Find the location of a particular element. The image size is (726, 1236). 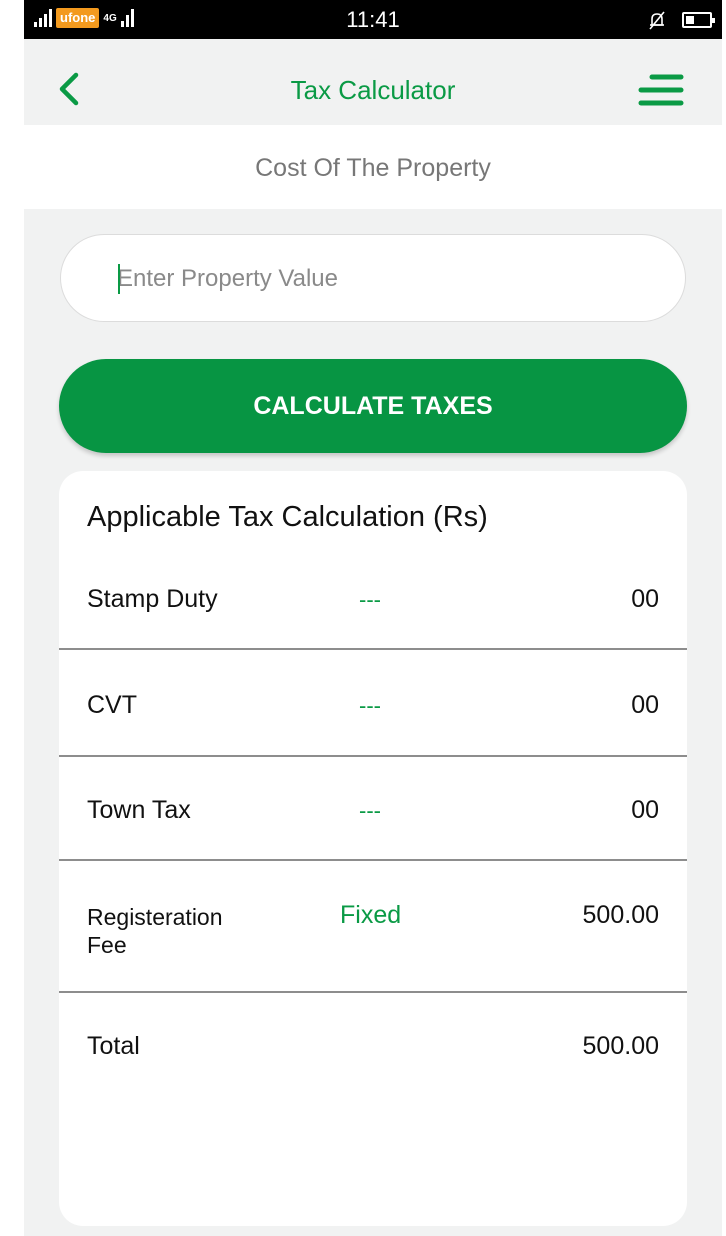

status-time: 11:41 is located at coordinates (373, 19).